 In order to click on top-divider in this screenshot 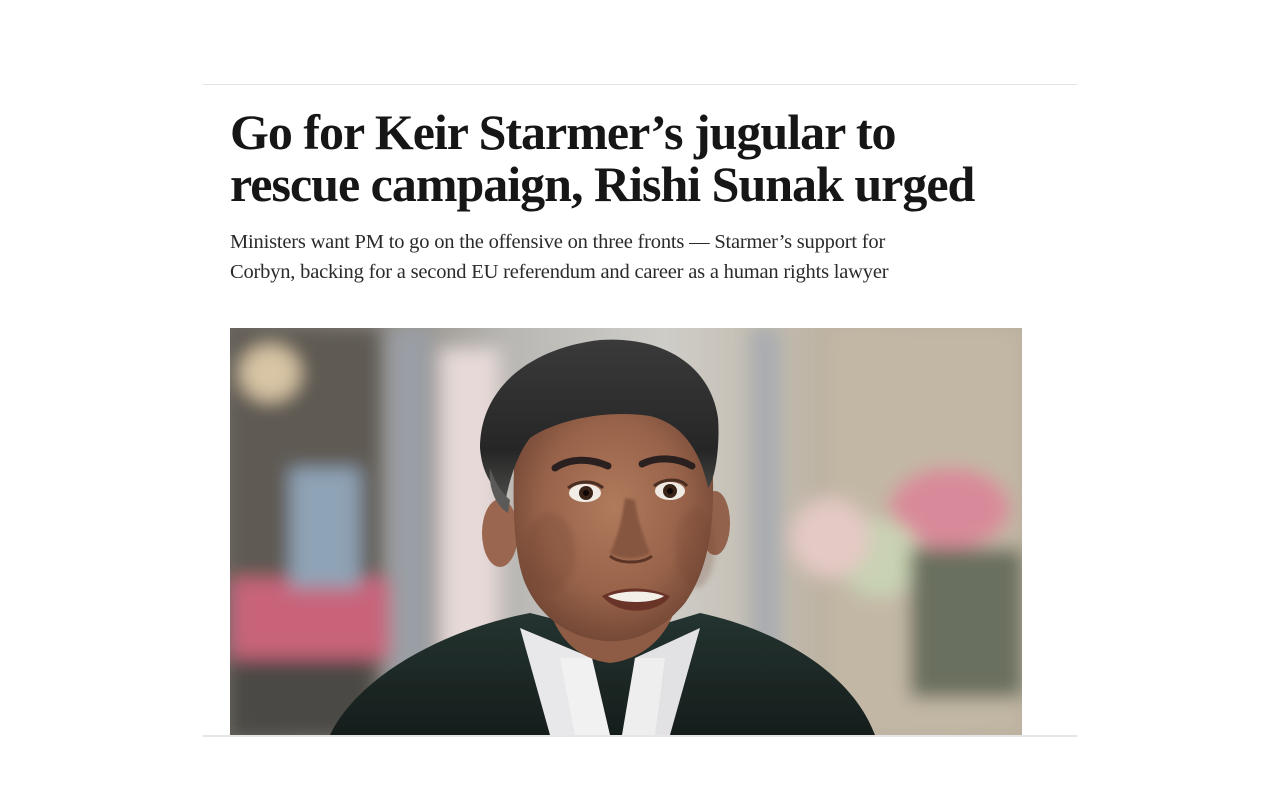, I will do `click(640, 84)`.